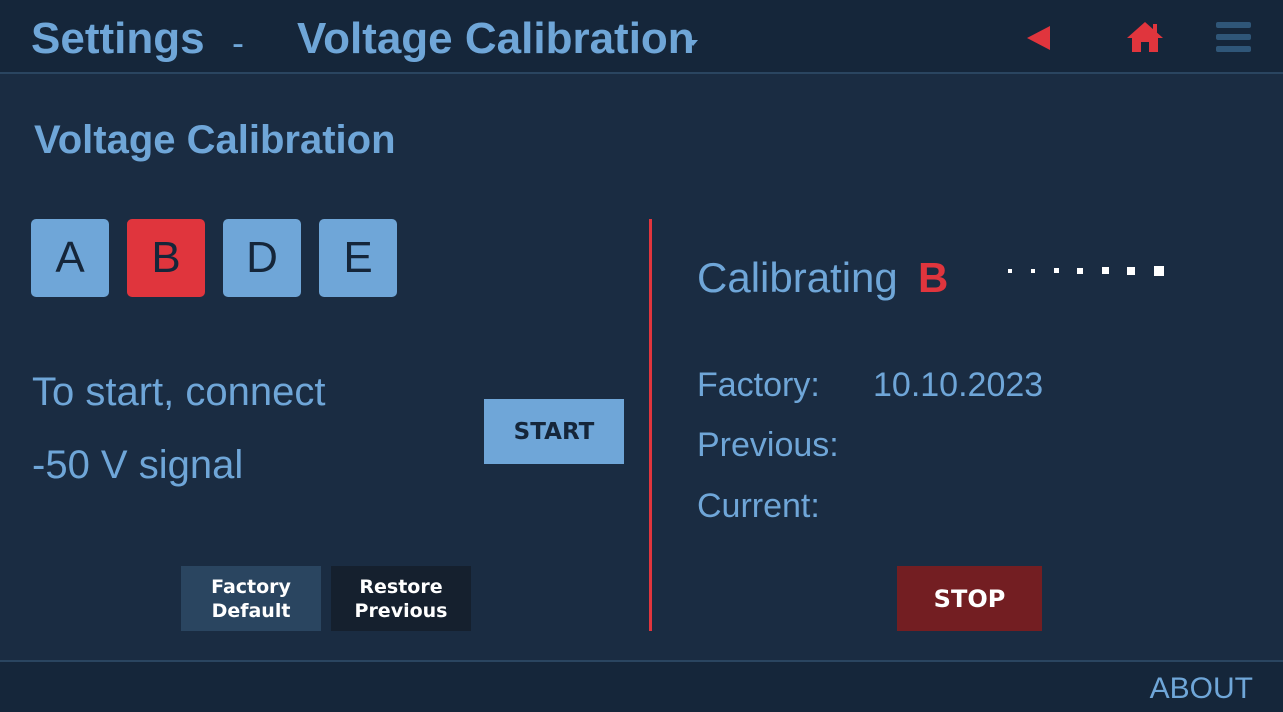 This screenshot has height=712, width=1283. I want to click on bottom-bar: ABOUT, so click(641, 686).